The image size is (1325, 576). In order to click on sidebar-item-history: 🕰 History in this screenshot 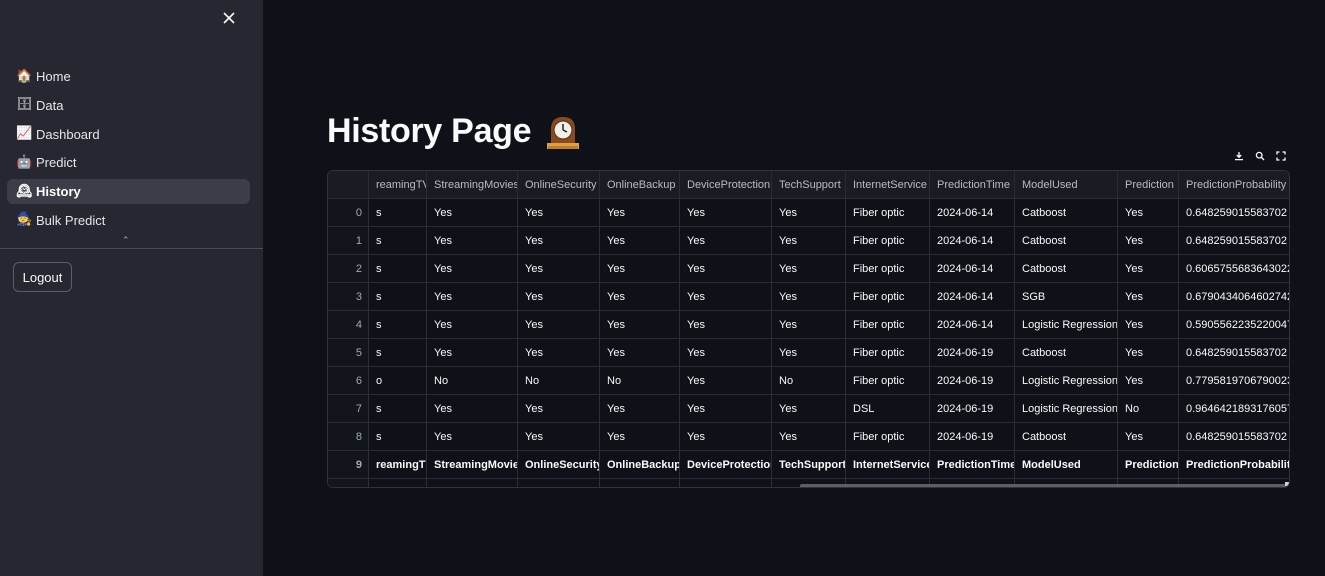, I will do `click(128, 192)`.